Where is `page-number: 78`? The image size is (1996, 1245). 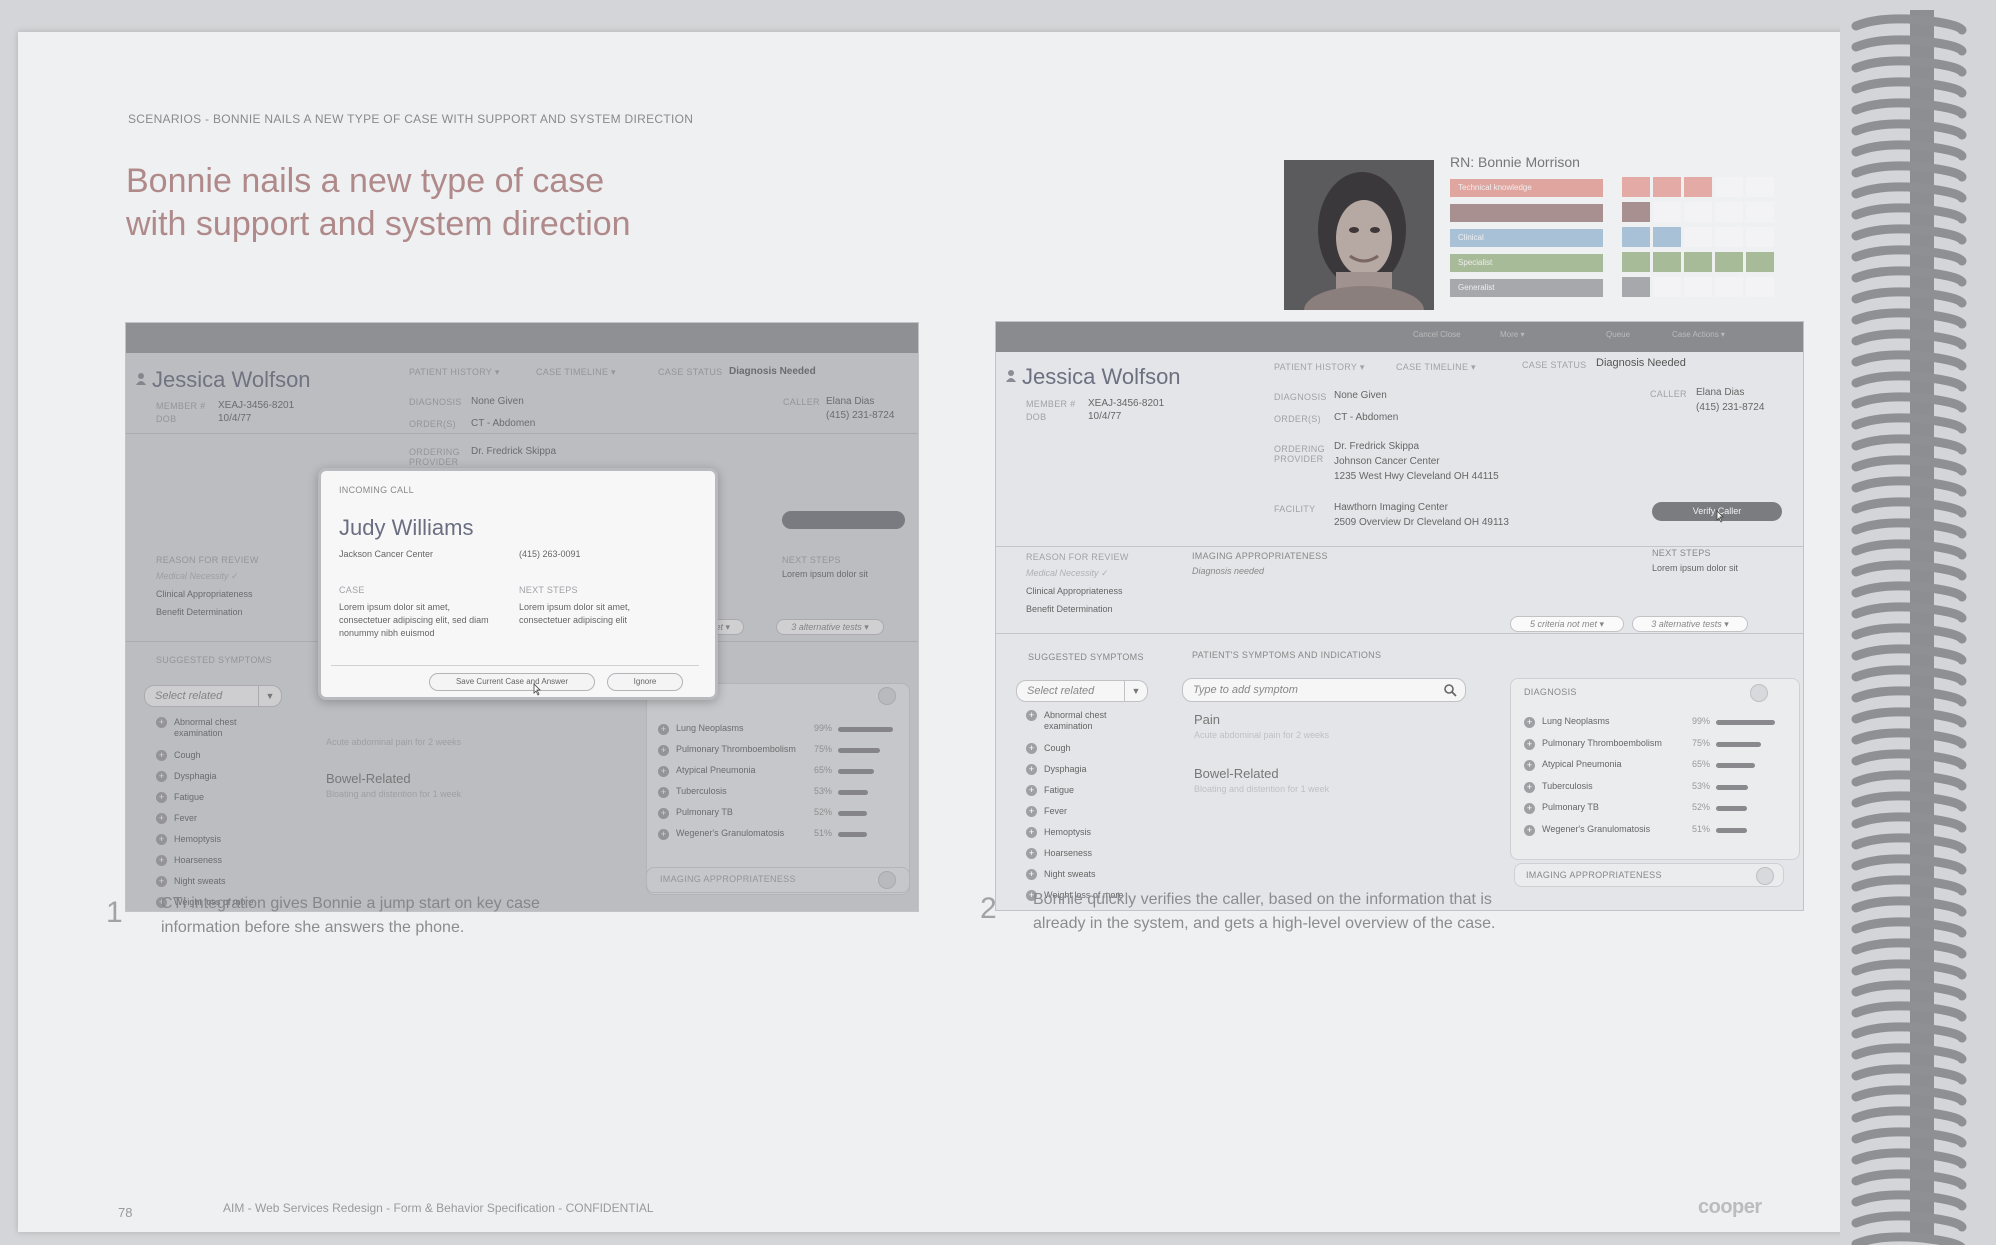
page-number: 78 is located at coordinates (125, 1212).